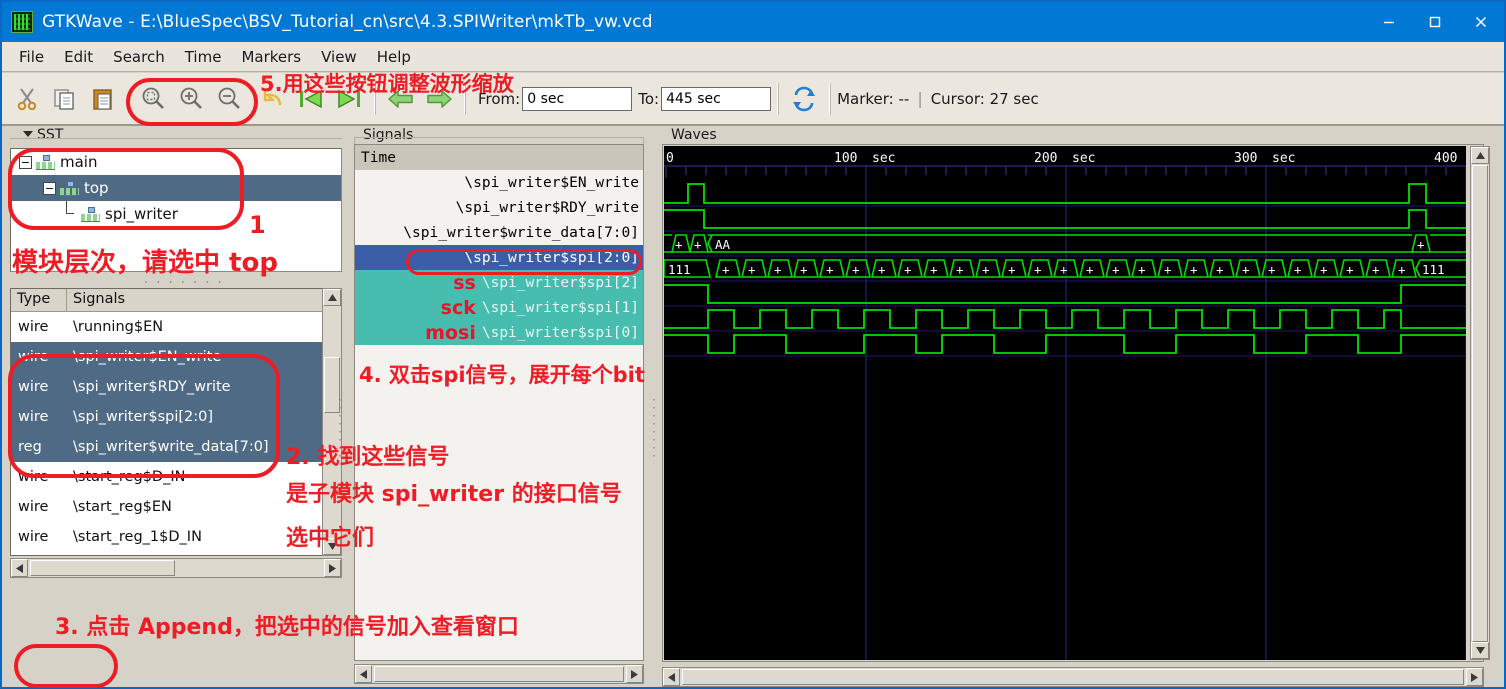 This screenshot has height=689, width=1506. Describe the element at coordinates (167, 327) in the screenshot. I see `signal-row: wire \running$EN` at that location.